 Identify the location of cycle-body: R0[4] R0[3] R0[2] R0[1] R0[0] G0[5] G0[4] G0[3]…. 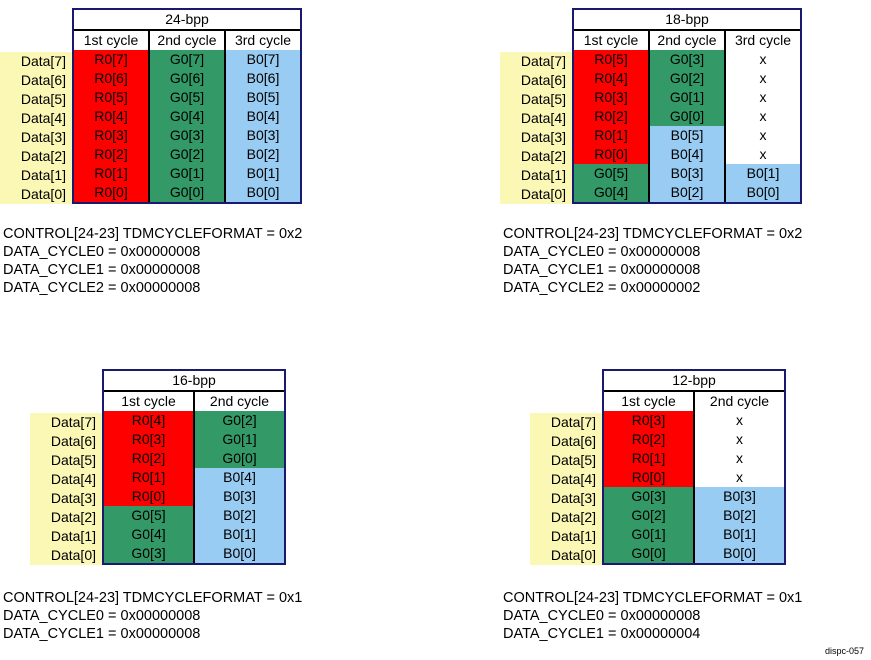
(194, 487).